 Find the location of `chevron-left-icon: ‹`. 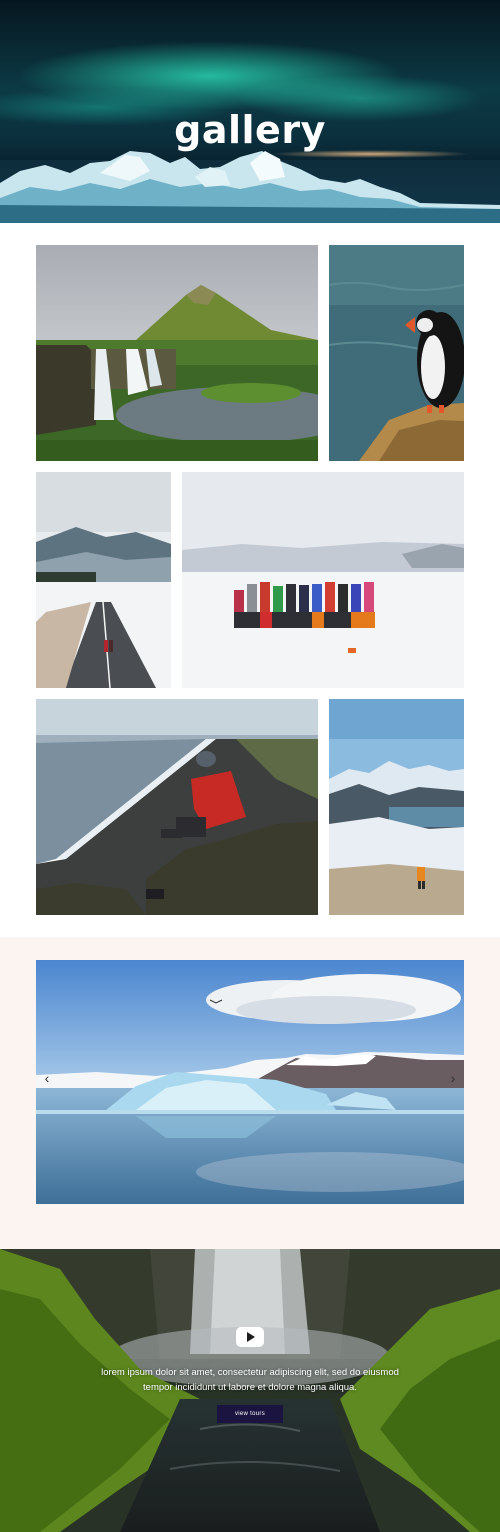

chevron-left-icon: ‹ is located at coordinates (47, 1078).